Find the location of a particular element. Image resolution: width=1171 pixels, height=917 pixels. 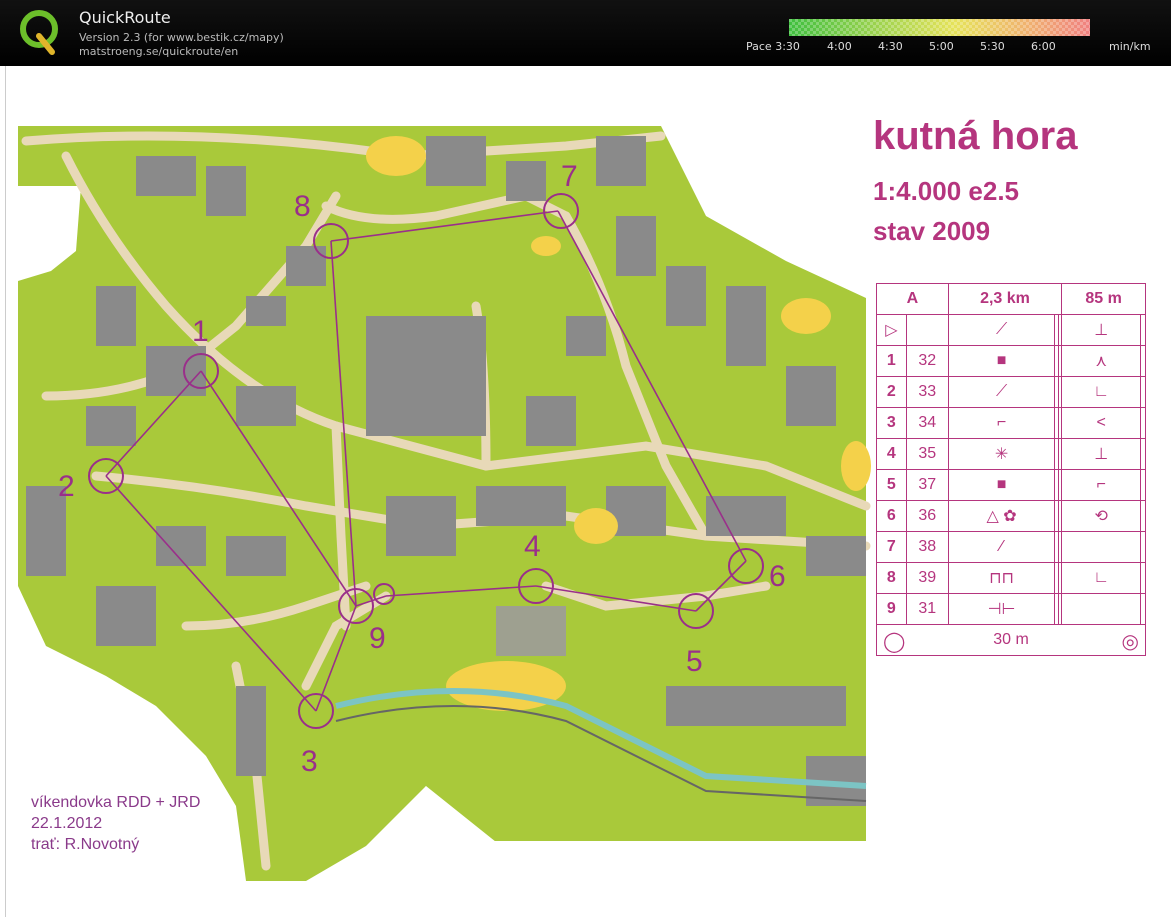

desc-row-7: 7 38 ⁄ is located at coordinates (1011, 547).